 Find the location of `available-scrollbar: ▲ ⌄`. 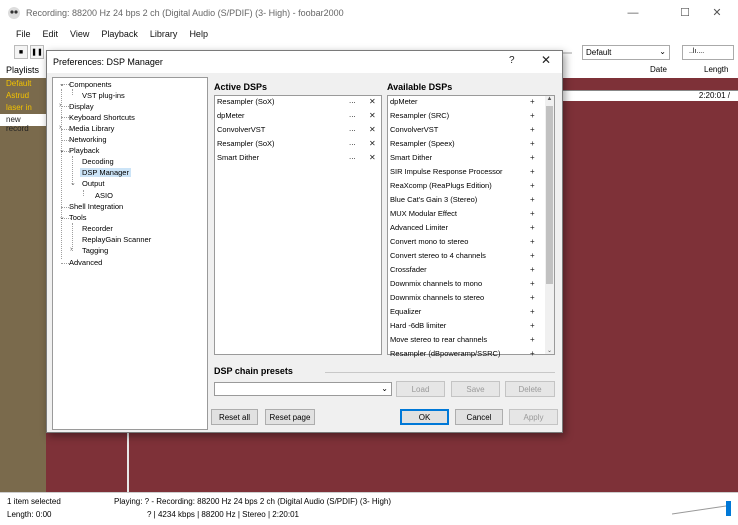

available-scrollbar: ▲ ⌄ is located at coordinates (549, 225).